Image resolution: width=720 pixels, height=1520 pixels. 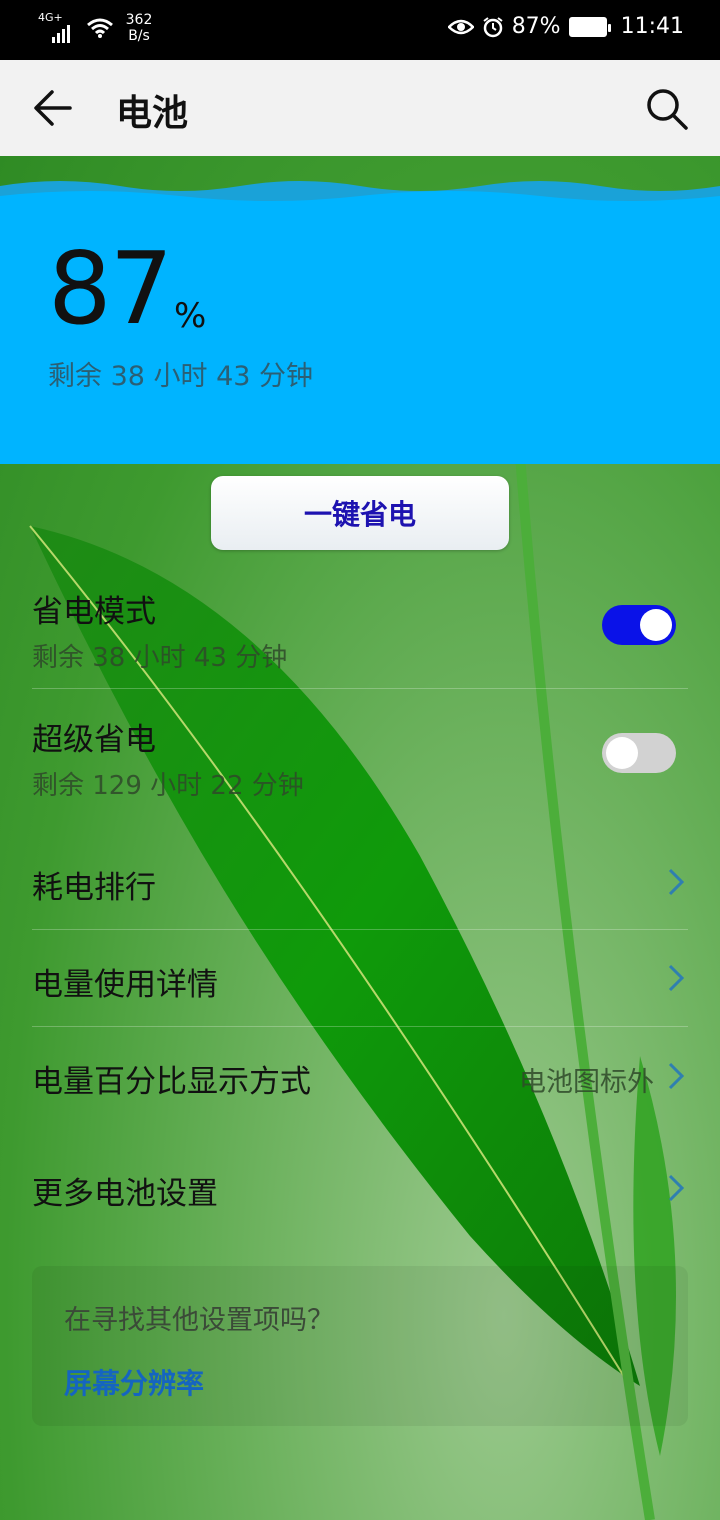 What do you see at coordinates (360, 30) in the screenshot?
I see `status-bar: 4G+ 362 B/s 87% 11:41` at bounding box center [360, 30].